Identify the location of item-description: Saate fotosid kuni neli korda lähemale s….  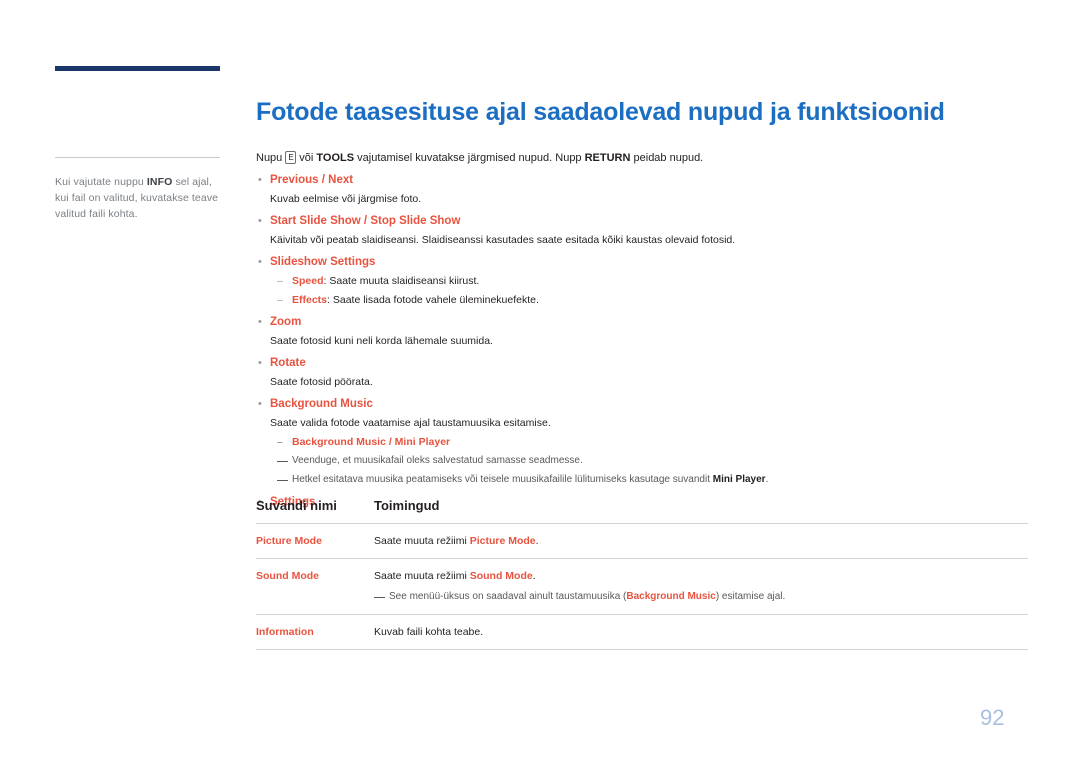
(381, 341).